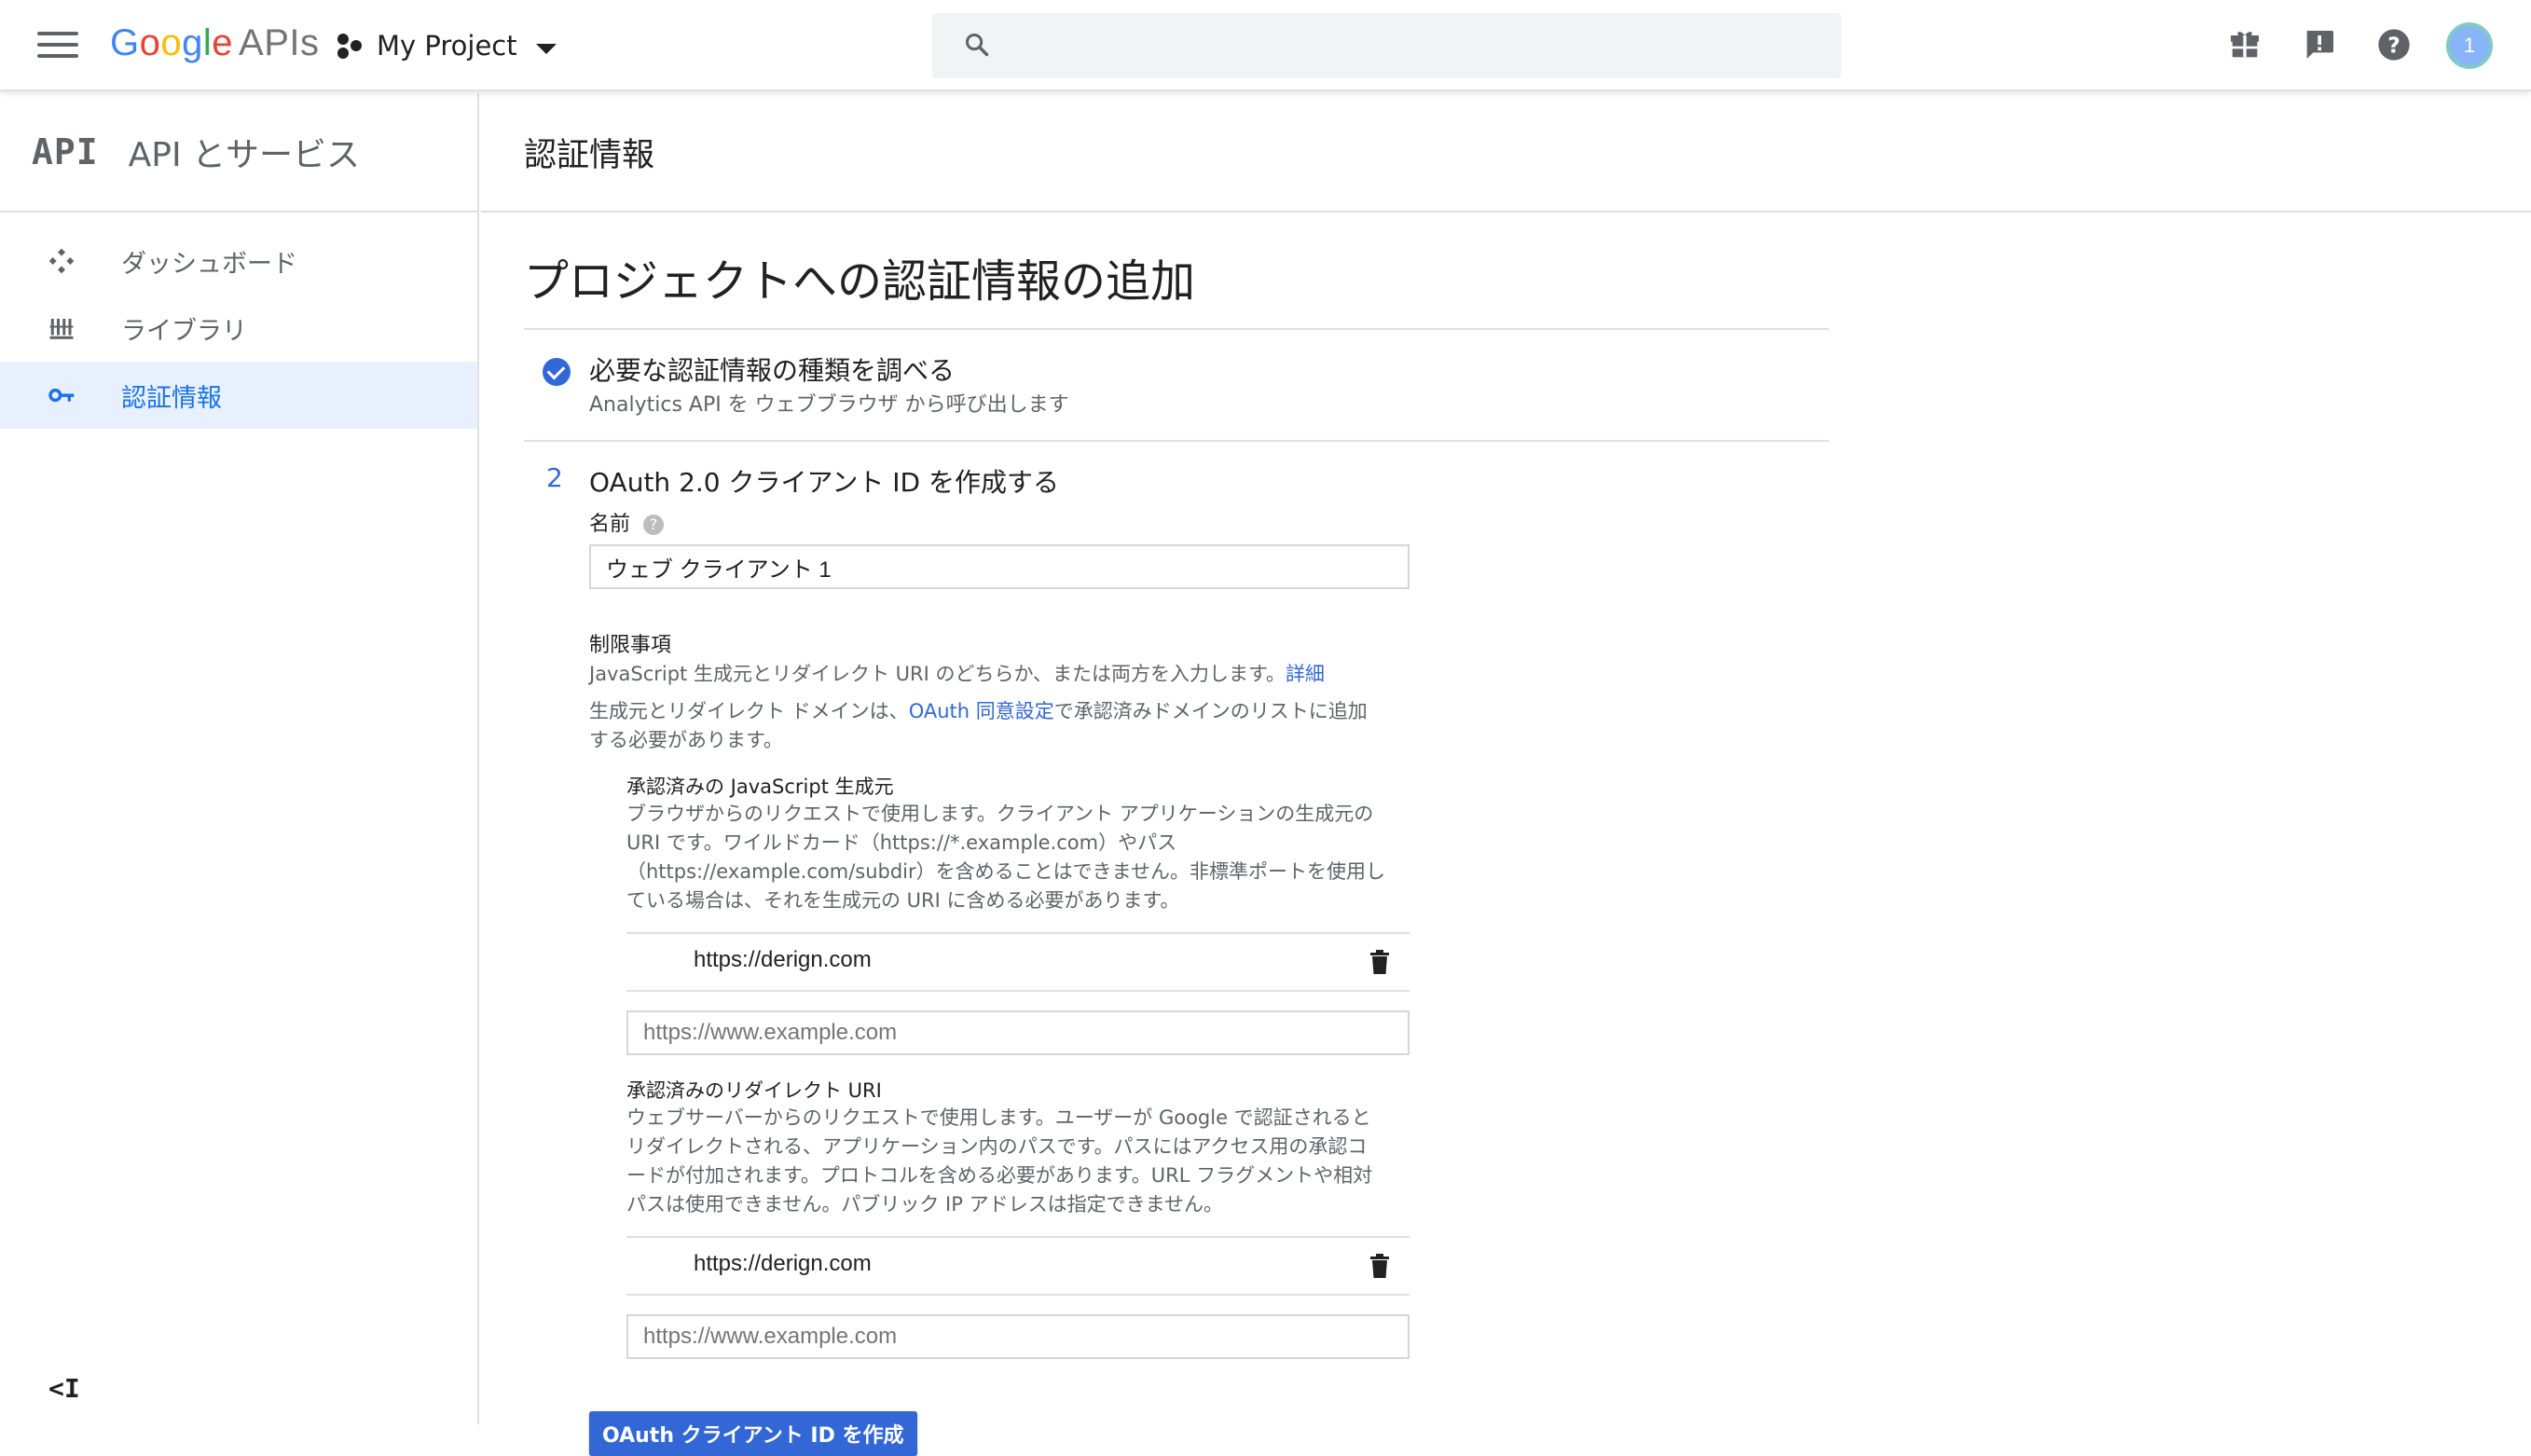 The image size is (2531, 1456). I want to click on js-origins-label: 承認済みの JavaScript 生成元, so click(760, 787).